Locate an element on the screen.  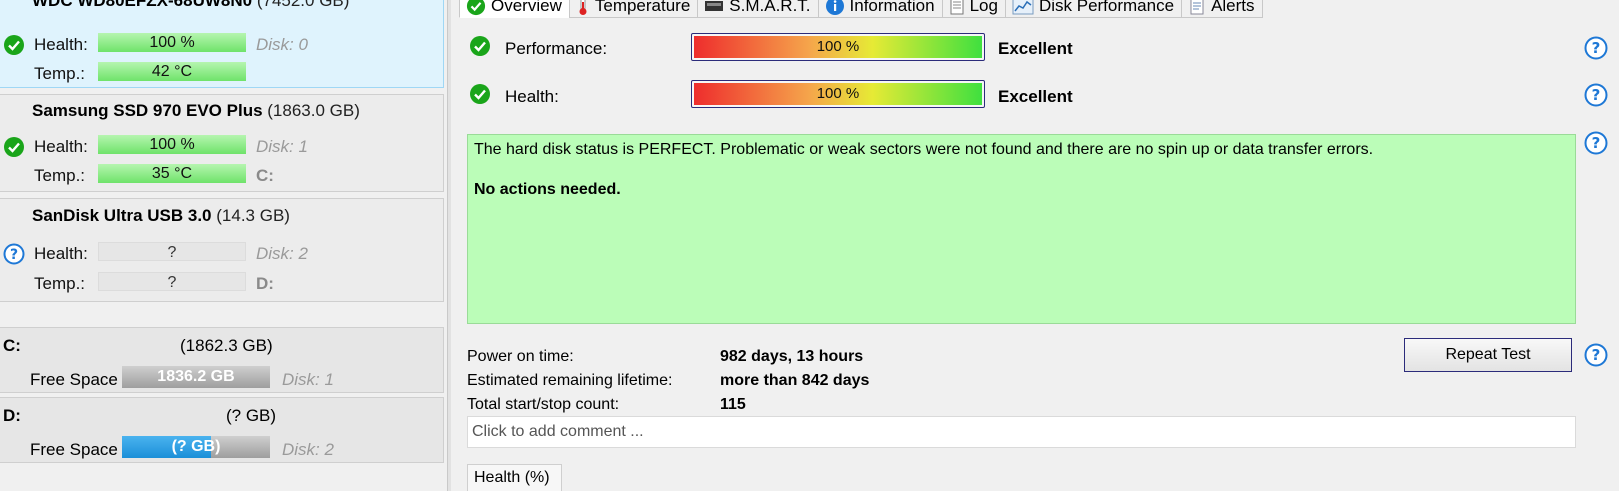
tab-temperature: Temperature is located at coordinates (633, 9).